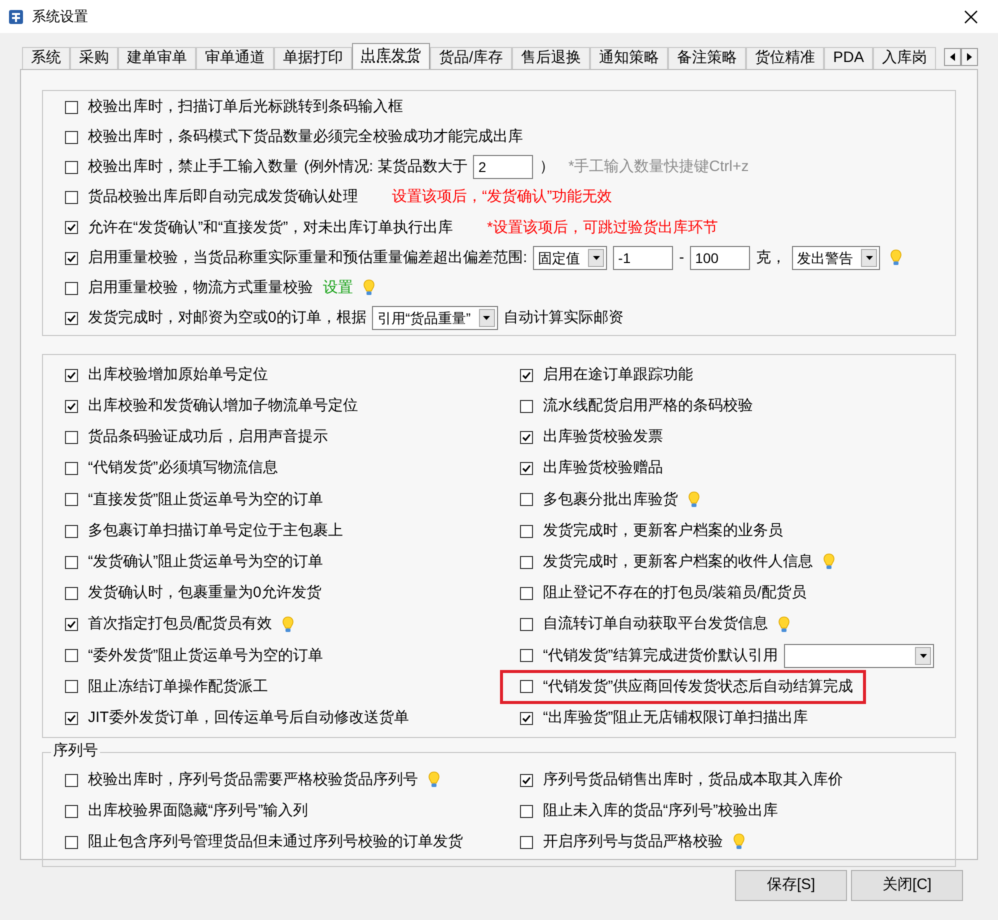  What do you see at coordinates (193, 167) in the screenshot?
I see `option-label: 校验出库时，禁止手工输入数量` at bounding box center [193, 167].